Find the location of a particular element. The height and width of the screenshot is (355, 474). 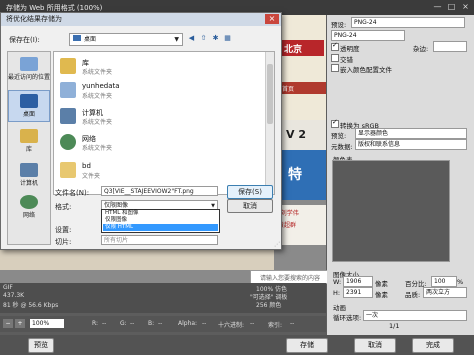

hex-value: -- is located at coordinates (252, 323).